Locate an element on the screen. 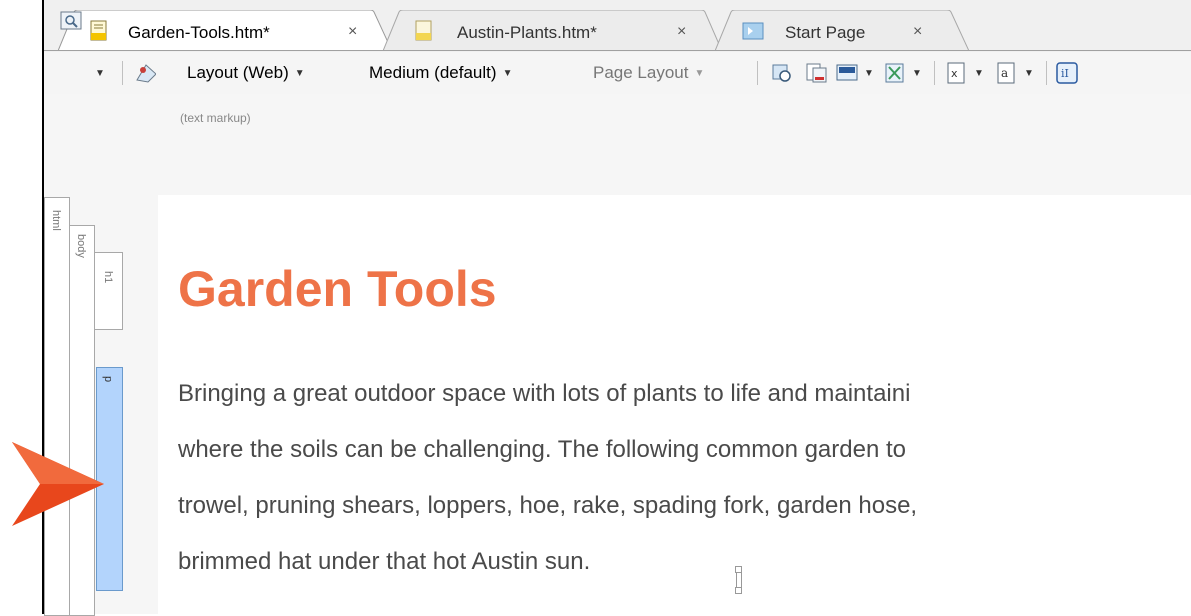  tab-start-page: Start Page × is located at coordinates (842, 30).